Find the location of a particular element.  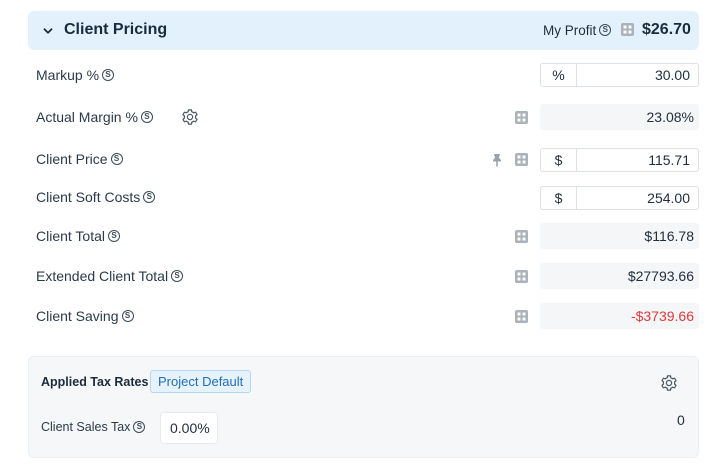

client-saving-label: Client Saving S is located at coordinates (85, 316).